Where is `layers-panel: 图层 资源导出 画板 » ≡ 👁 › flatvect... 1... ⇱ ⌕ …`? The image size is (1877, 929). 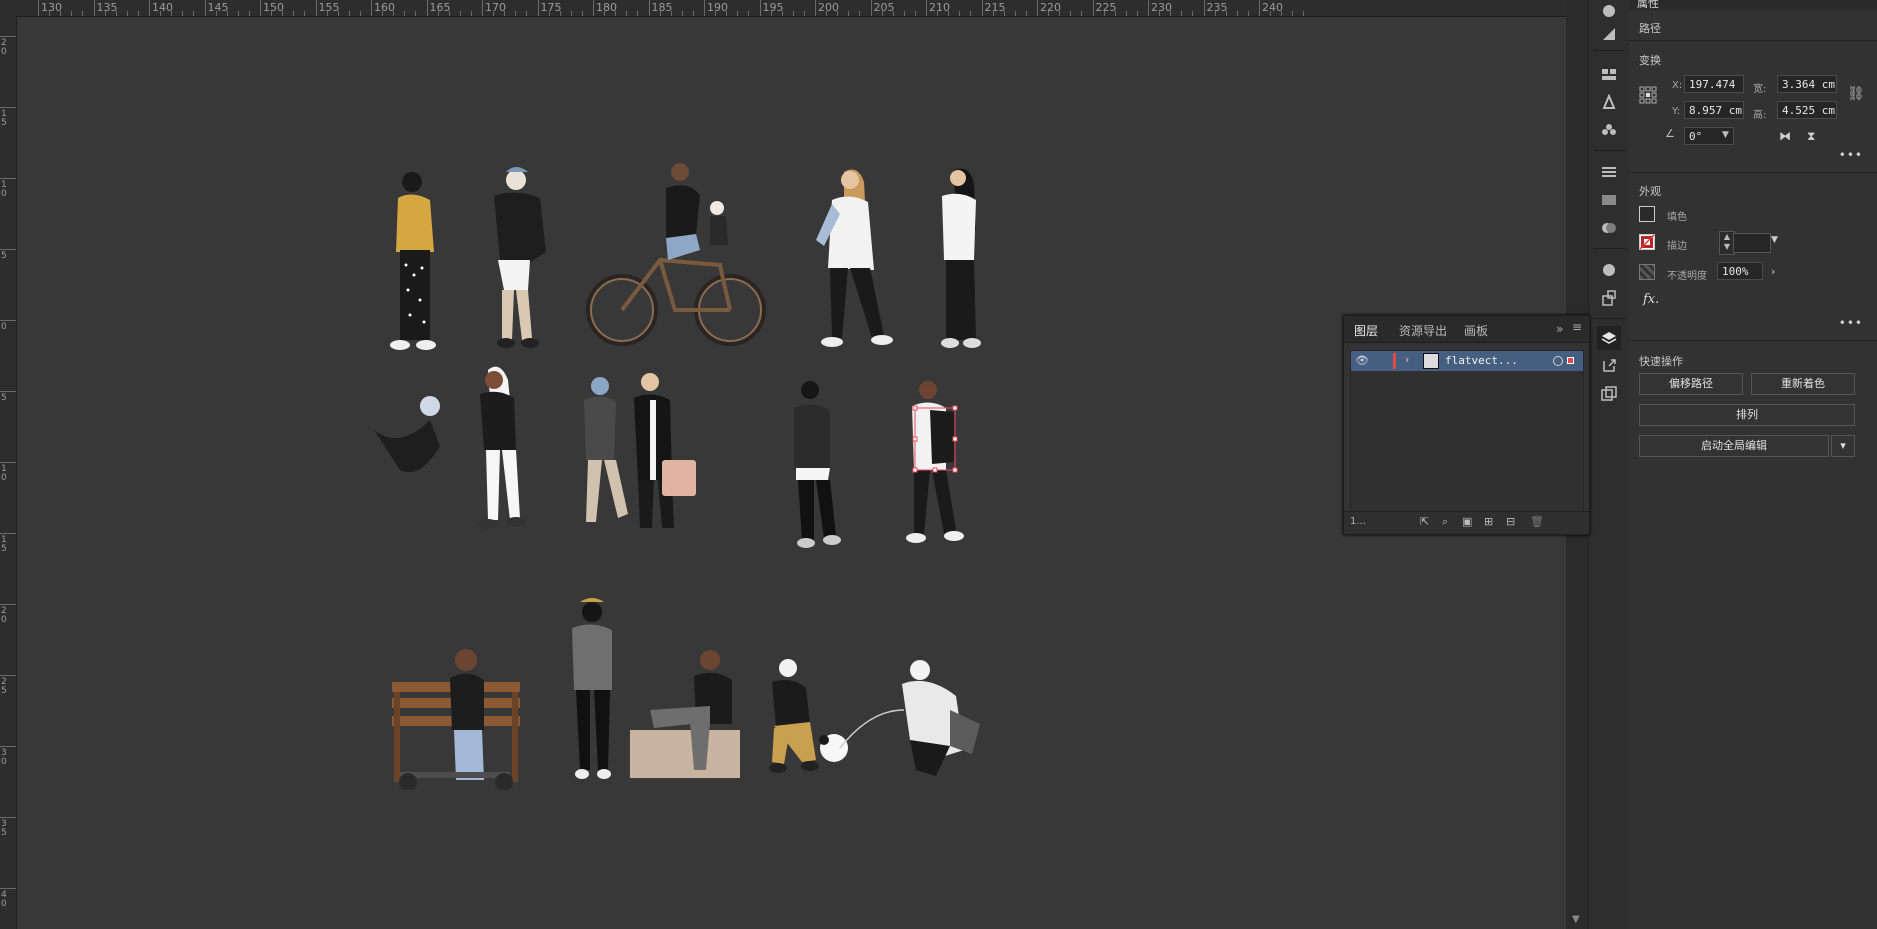
layers-panel: 图层 资源导出 画板 » ≡ 👁 › flatvect... 1... ⇱ ⌕ … is located at coordinates (1466, 425).